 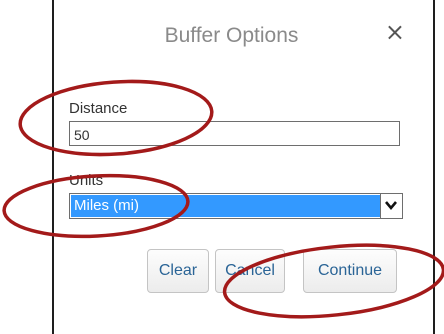 I want to click on distance-label: Distance, so click(x=98, y=108).